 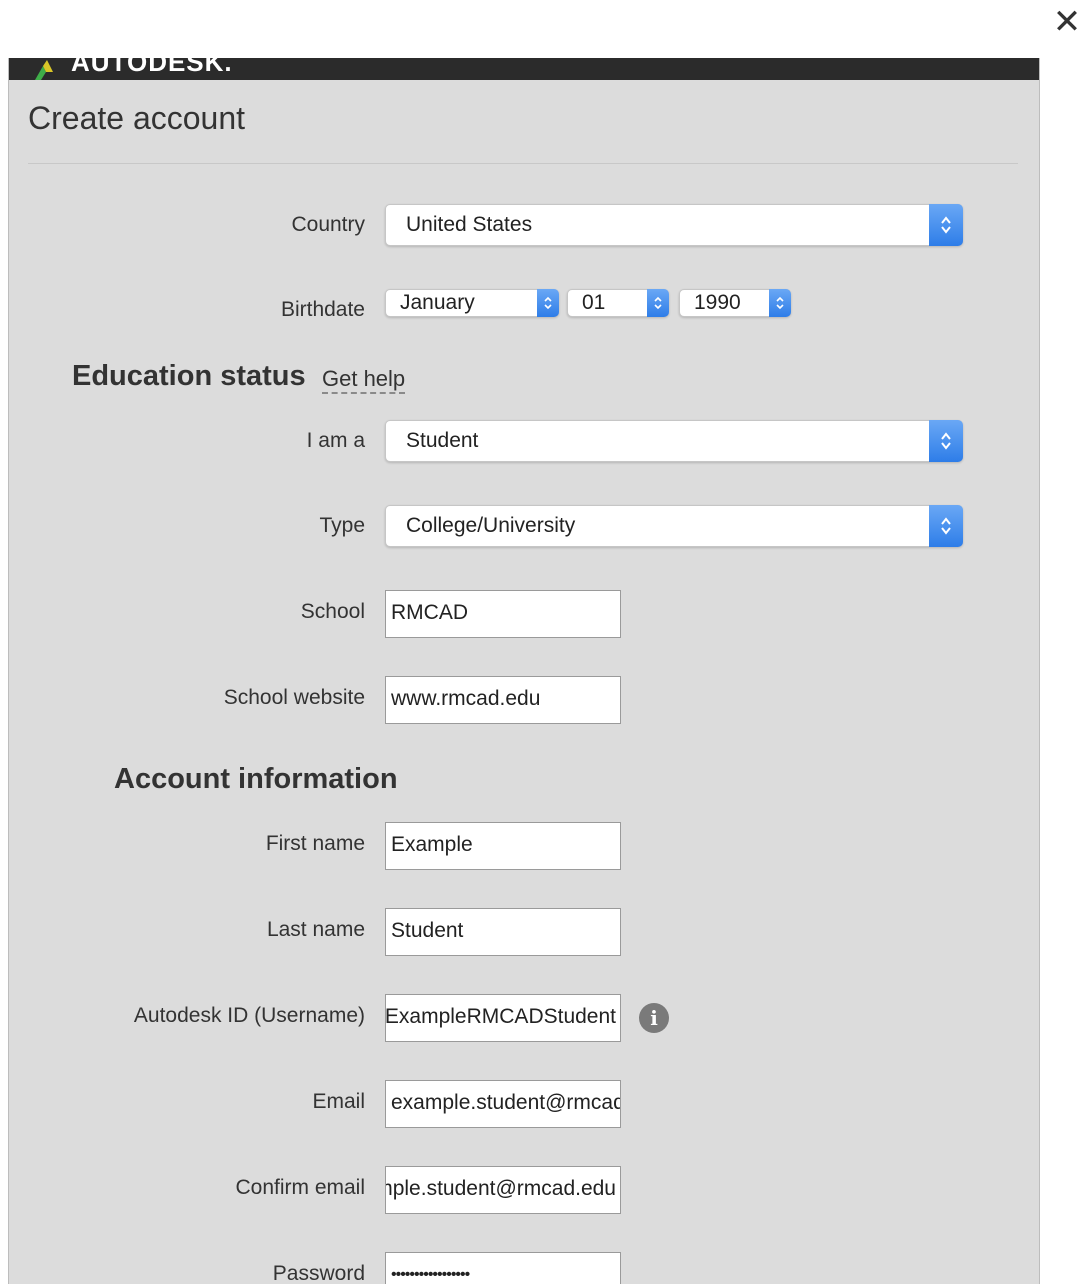 I want to click on birth-year-select: 1990, so click(x=735, y=303).